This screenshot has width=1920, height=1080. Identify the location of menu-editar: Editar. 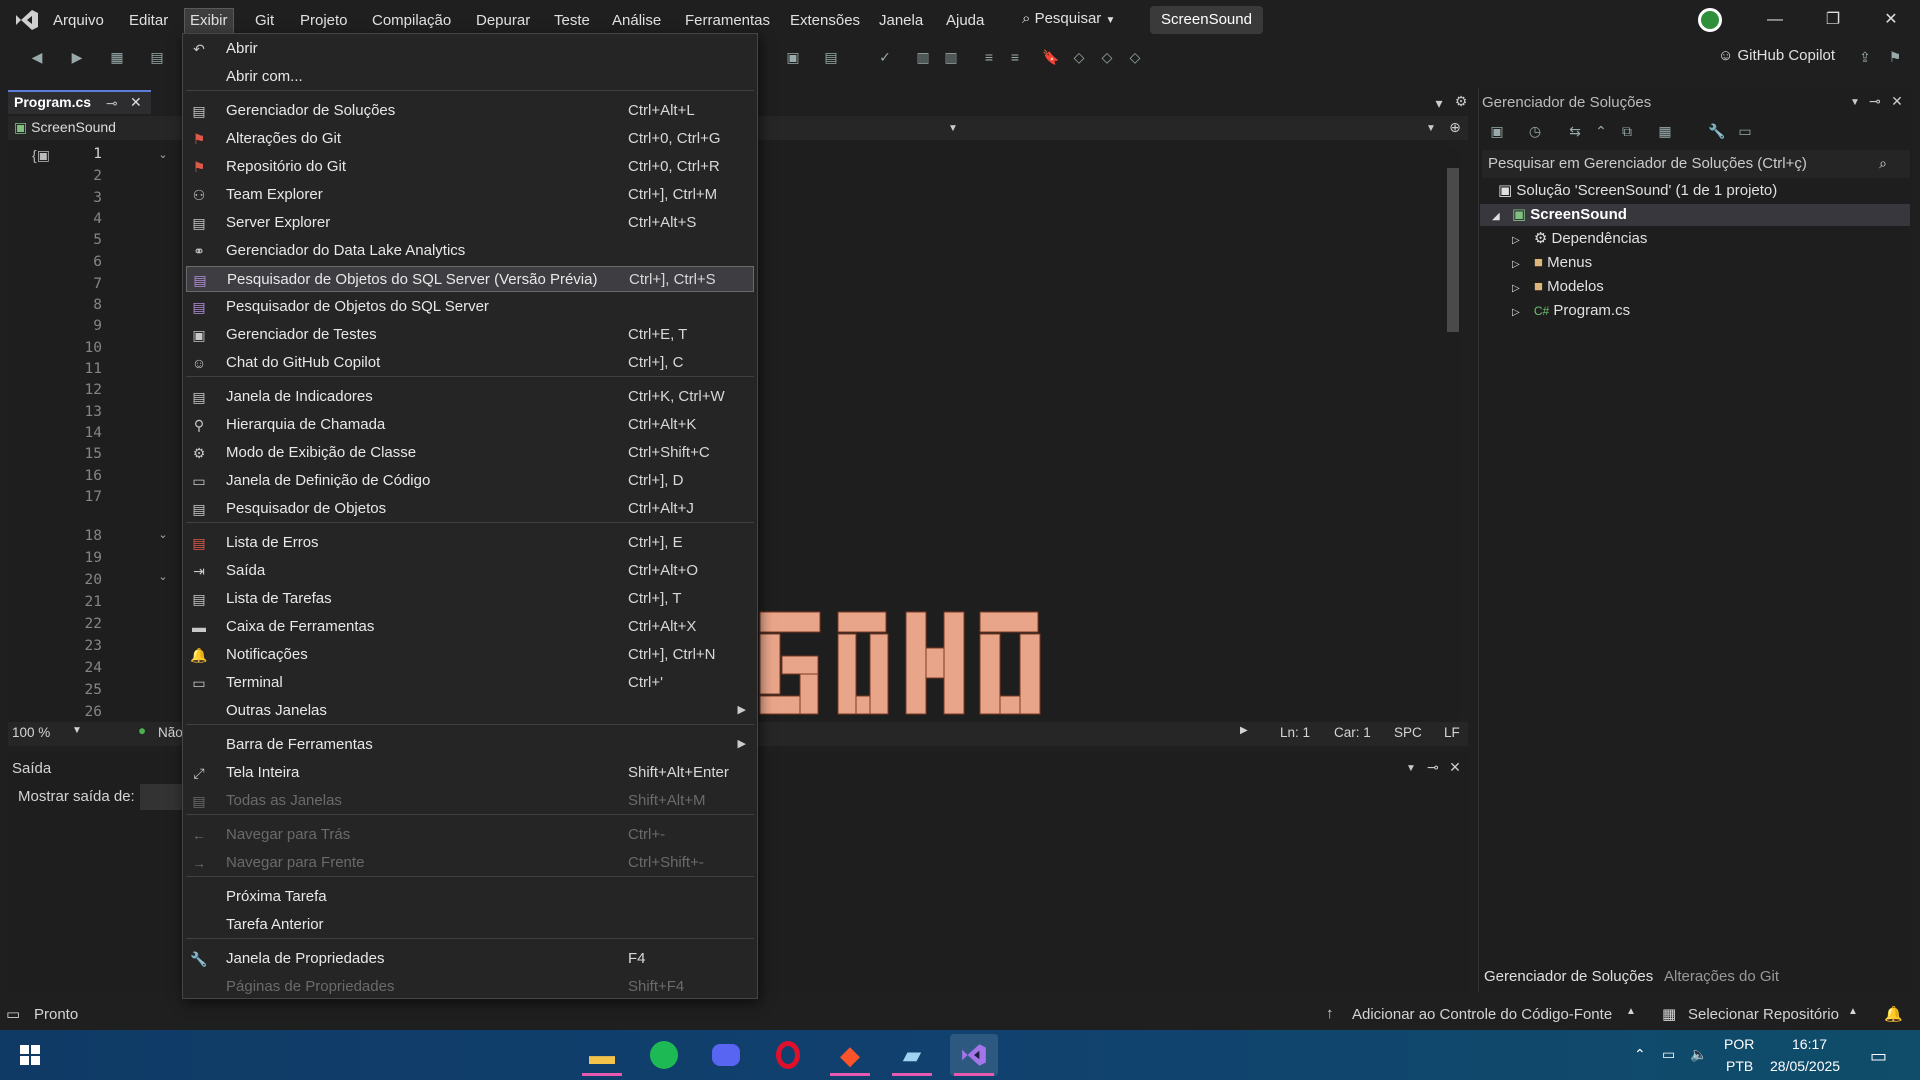
(148, 22).